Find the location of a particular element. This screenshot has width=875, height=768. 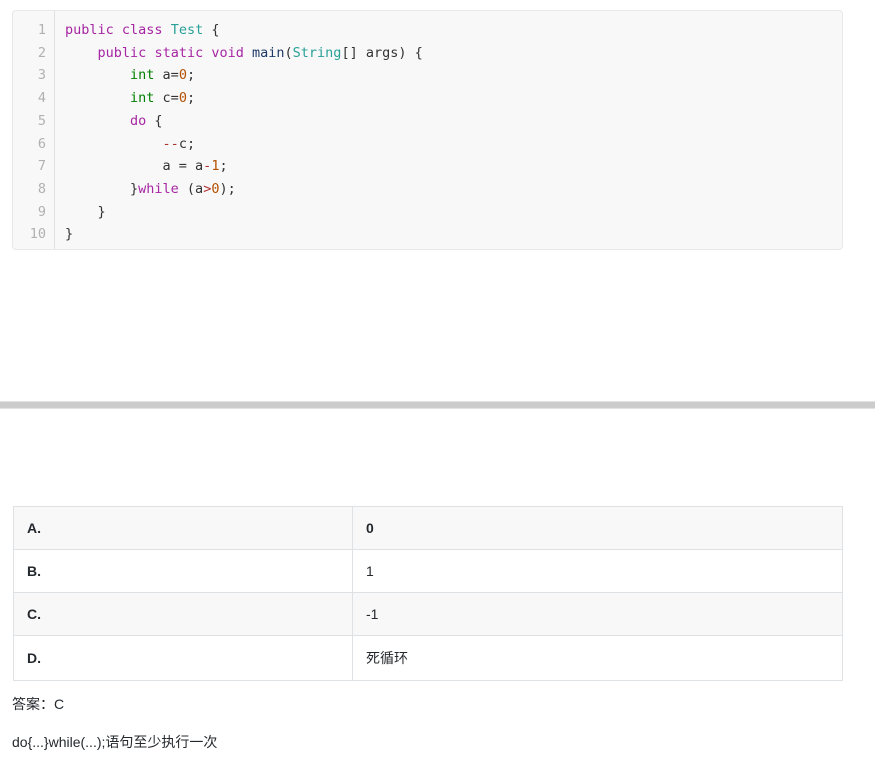

code-token: a = a is located at coordinates (134, 166).